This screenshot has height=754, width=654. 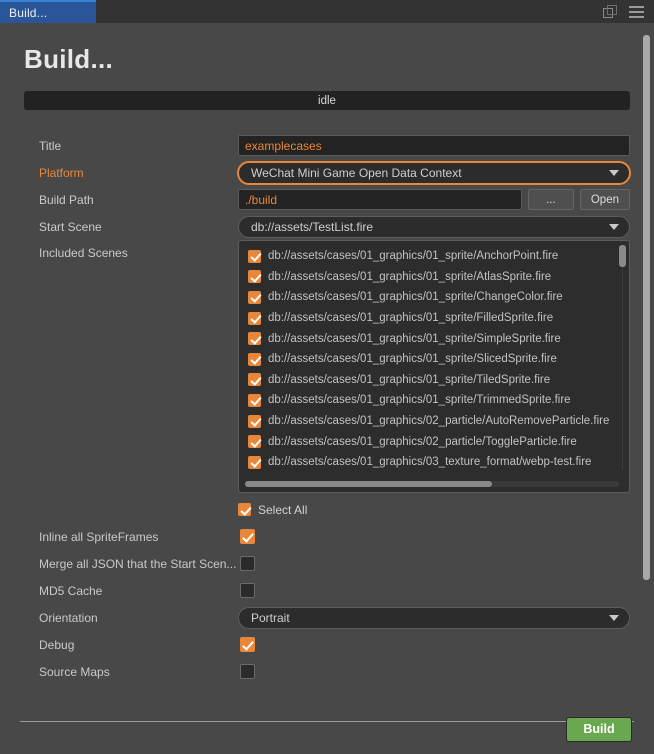 What do you see at coordinates (247, 644) in the screenshot?
I see `debug-checkbox` at bounding box center [247, 644].